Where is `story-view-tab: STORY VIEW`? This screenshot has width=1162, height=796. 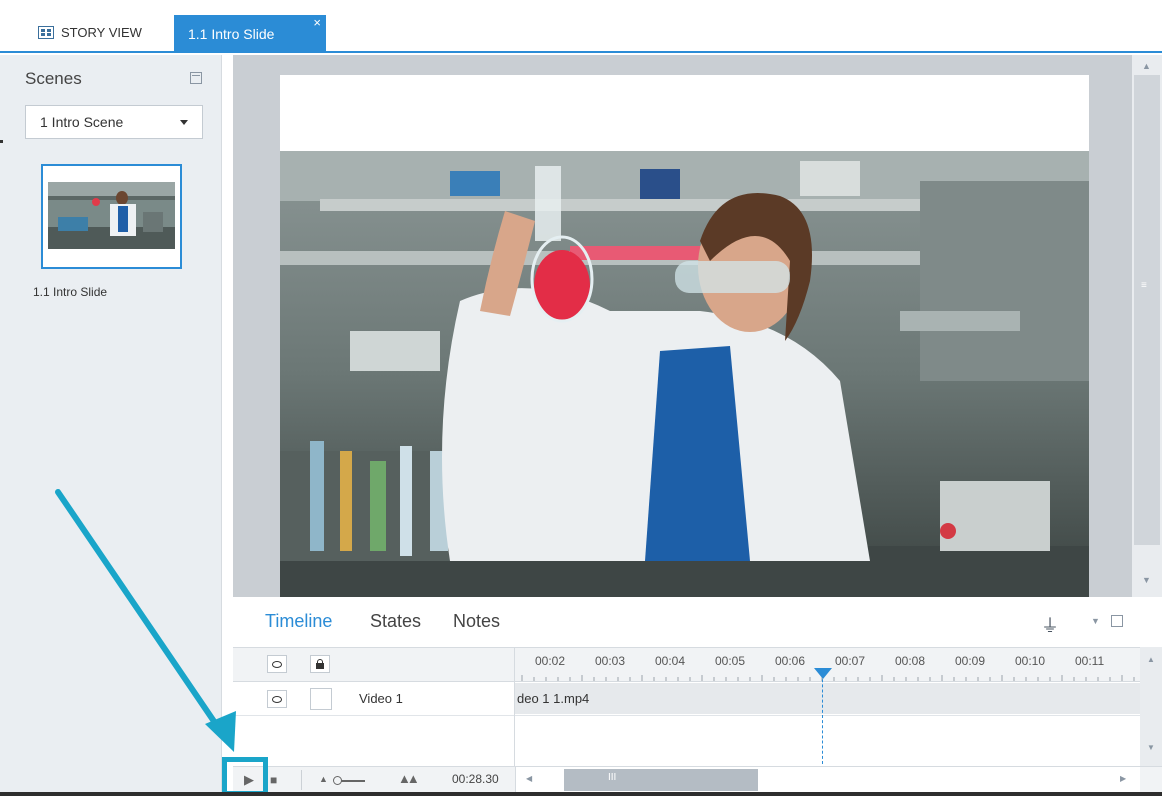 story-view-tab: STORY VIEW is located at coordinates (90, 32).